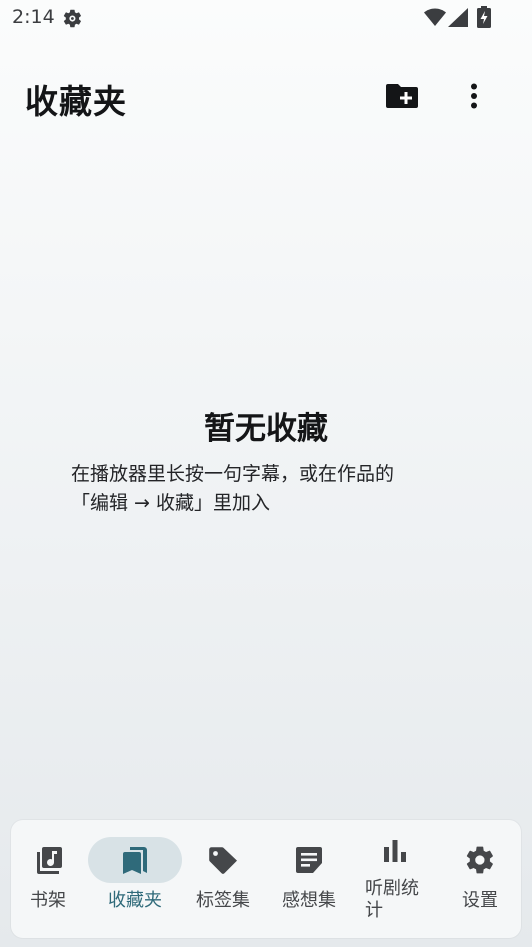 The height and width of the screenshot is (947, 532). I want to click on create-new-folder-icon, so click(402, 96).